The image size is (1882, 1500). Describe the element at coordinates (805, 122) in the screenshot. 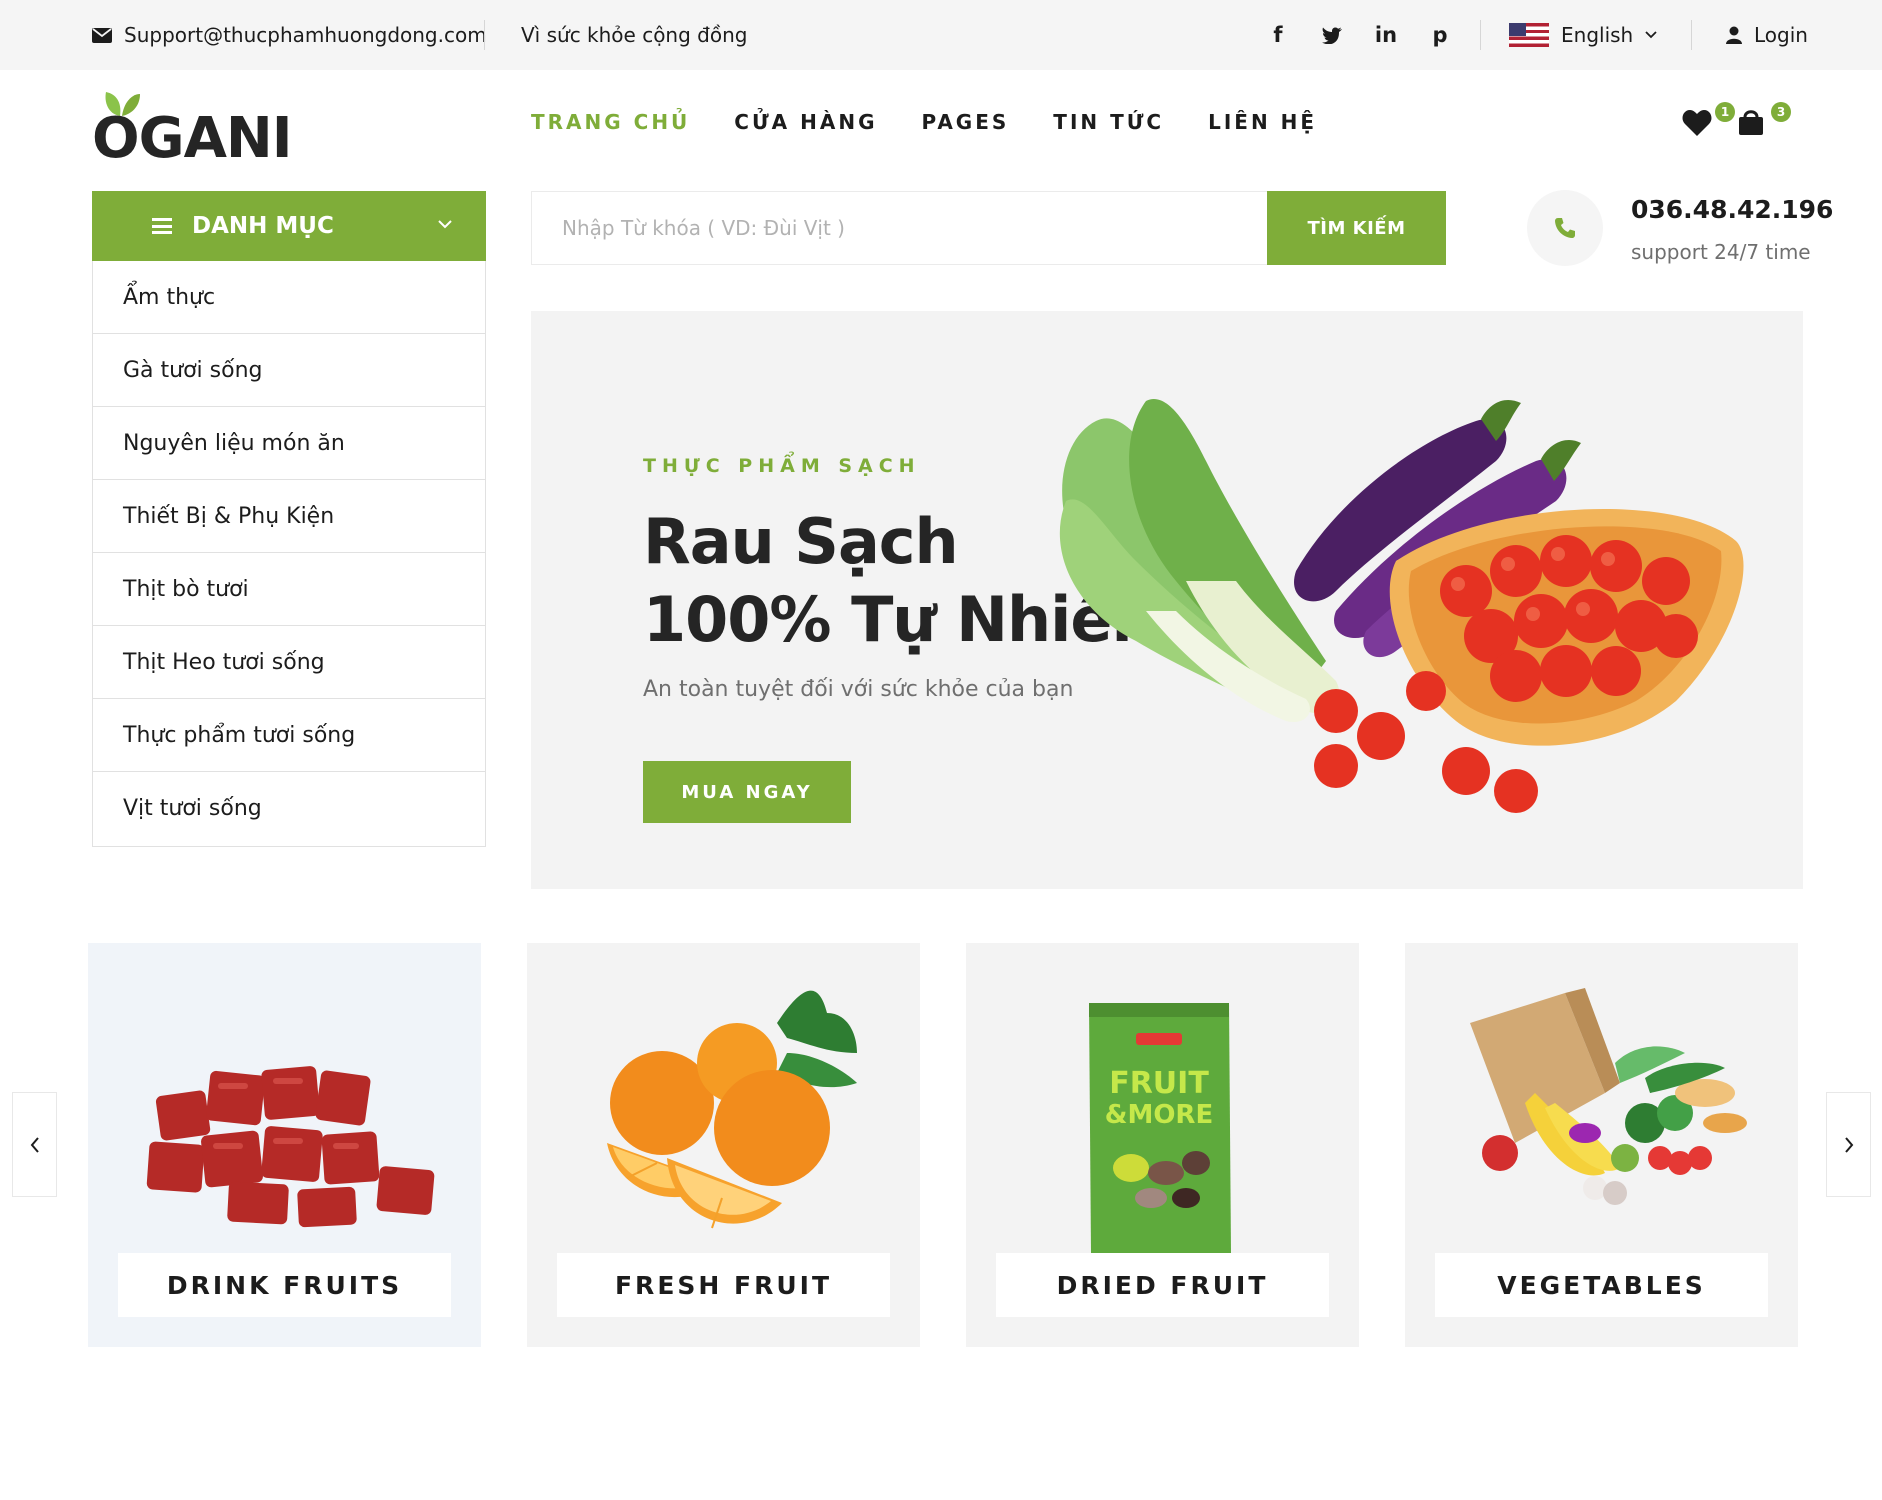

I see `nav-shop: CỬA HÀNG` at that location.